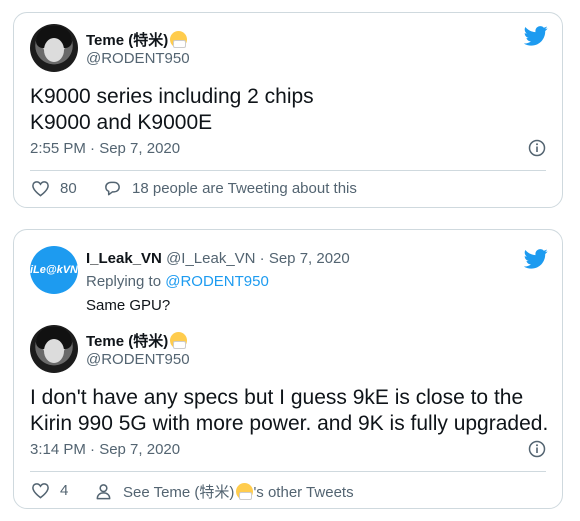 The image size is (580, 521). I want to click on quoted-tweet-text: Same GPU?, so click(128, 305).